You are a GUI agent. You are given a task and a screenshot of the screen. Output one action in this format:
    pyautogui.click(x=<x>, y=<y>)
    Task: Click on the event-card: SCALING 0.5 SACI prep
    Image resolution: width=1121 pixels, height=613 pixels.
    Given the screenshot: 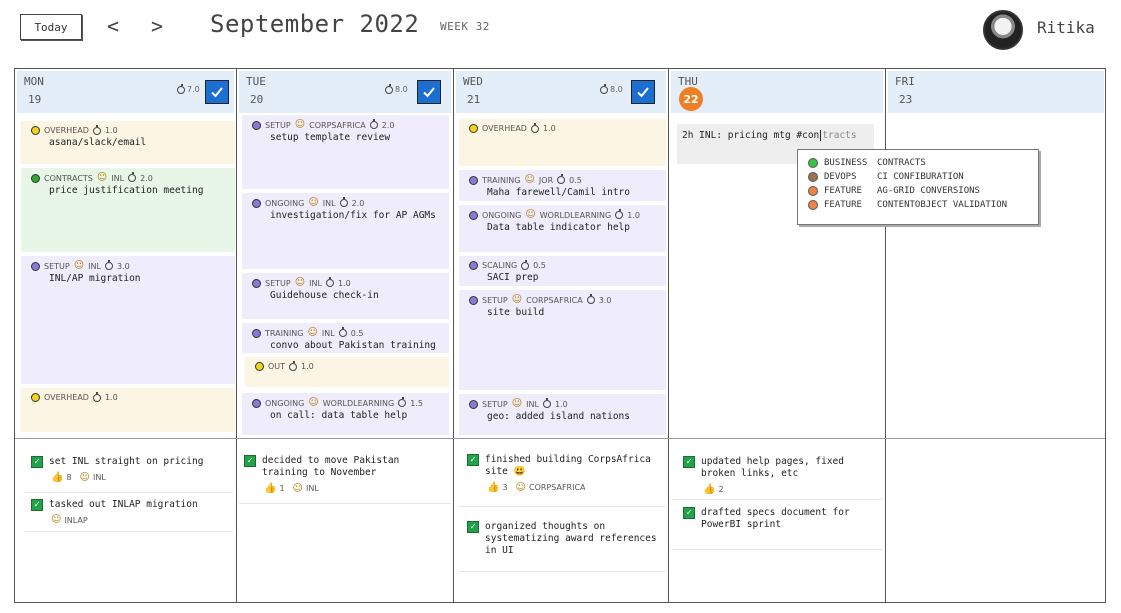 What is the action you would take?
    pyautogui.click(x=562, y=271)
    